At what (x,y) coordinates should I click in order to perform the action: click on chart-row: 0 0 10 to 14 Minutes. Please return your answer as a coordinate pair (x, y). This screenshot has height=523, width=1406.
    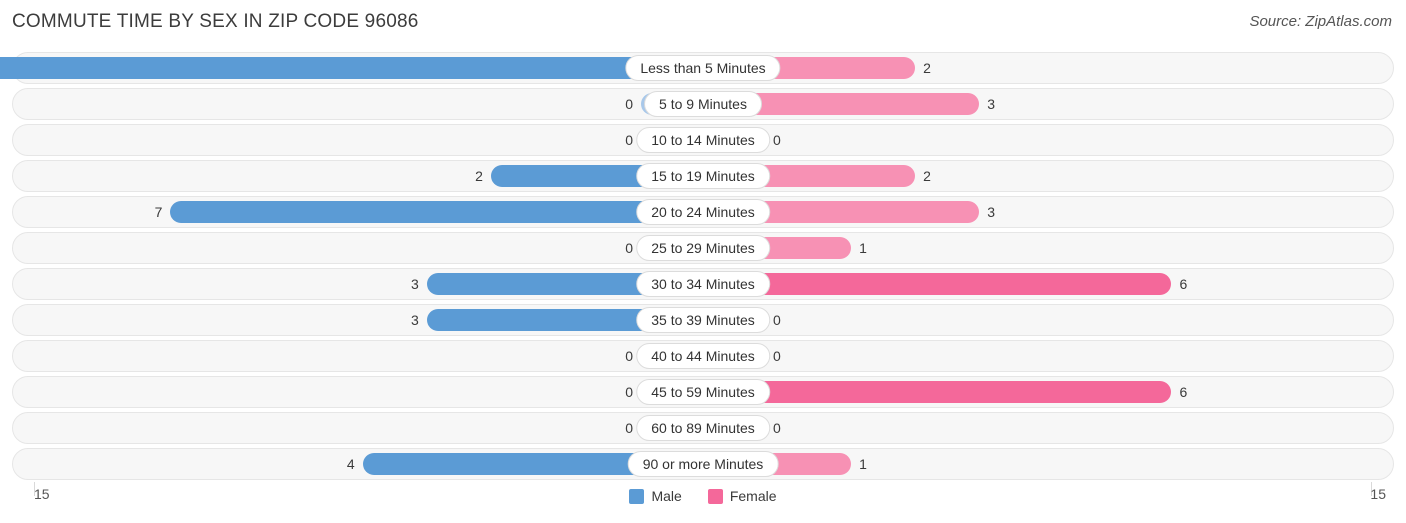
    Looking at the image, I should click on (703, 140).